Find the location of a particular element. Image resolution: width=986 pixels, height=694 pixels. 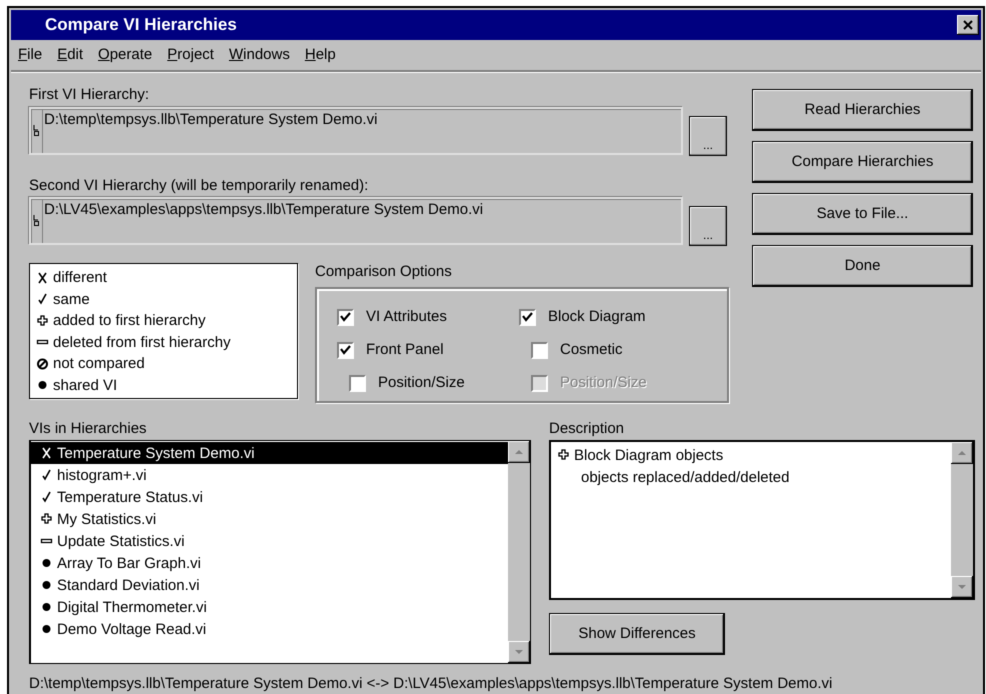

path-field: D:\LV45\examples\apps\tempsys.llb\Temperature System Demo.vi is located at coordinates (356, 221).